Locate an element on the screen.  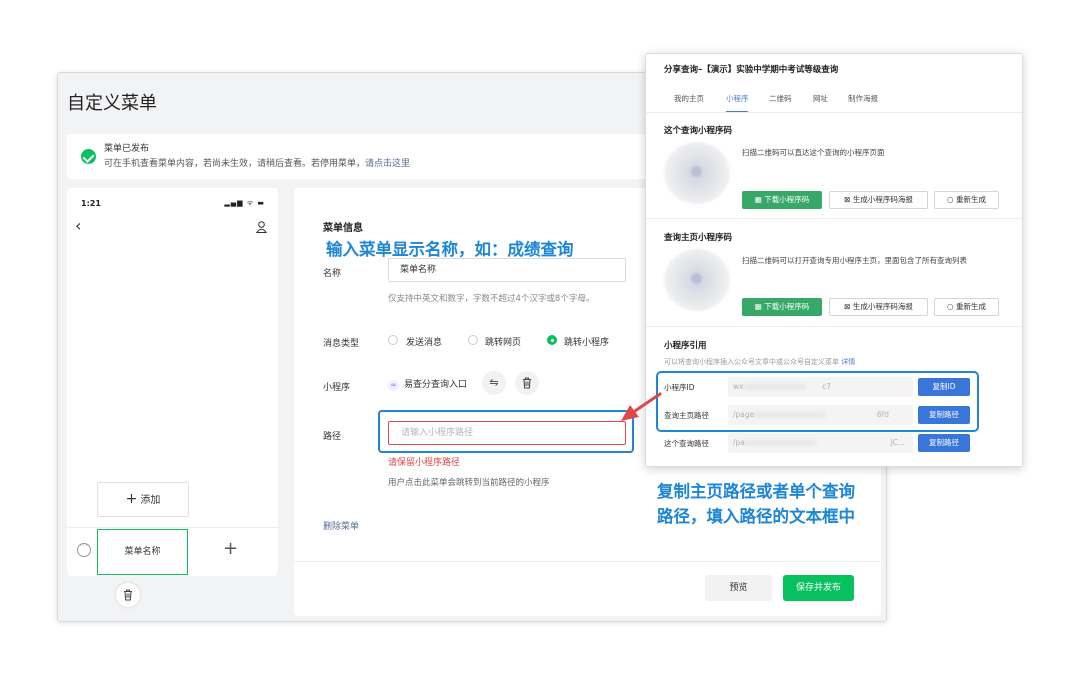
value-start: /pa is located at coordinates (739, 442).